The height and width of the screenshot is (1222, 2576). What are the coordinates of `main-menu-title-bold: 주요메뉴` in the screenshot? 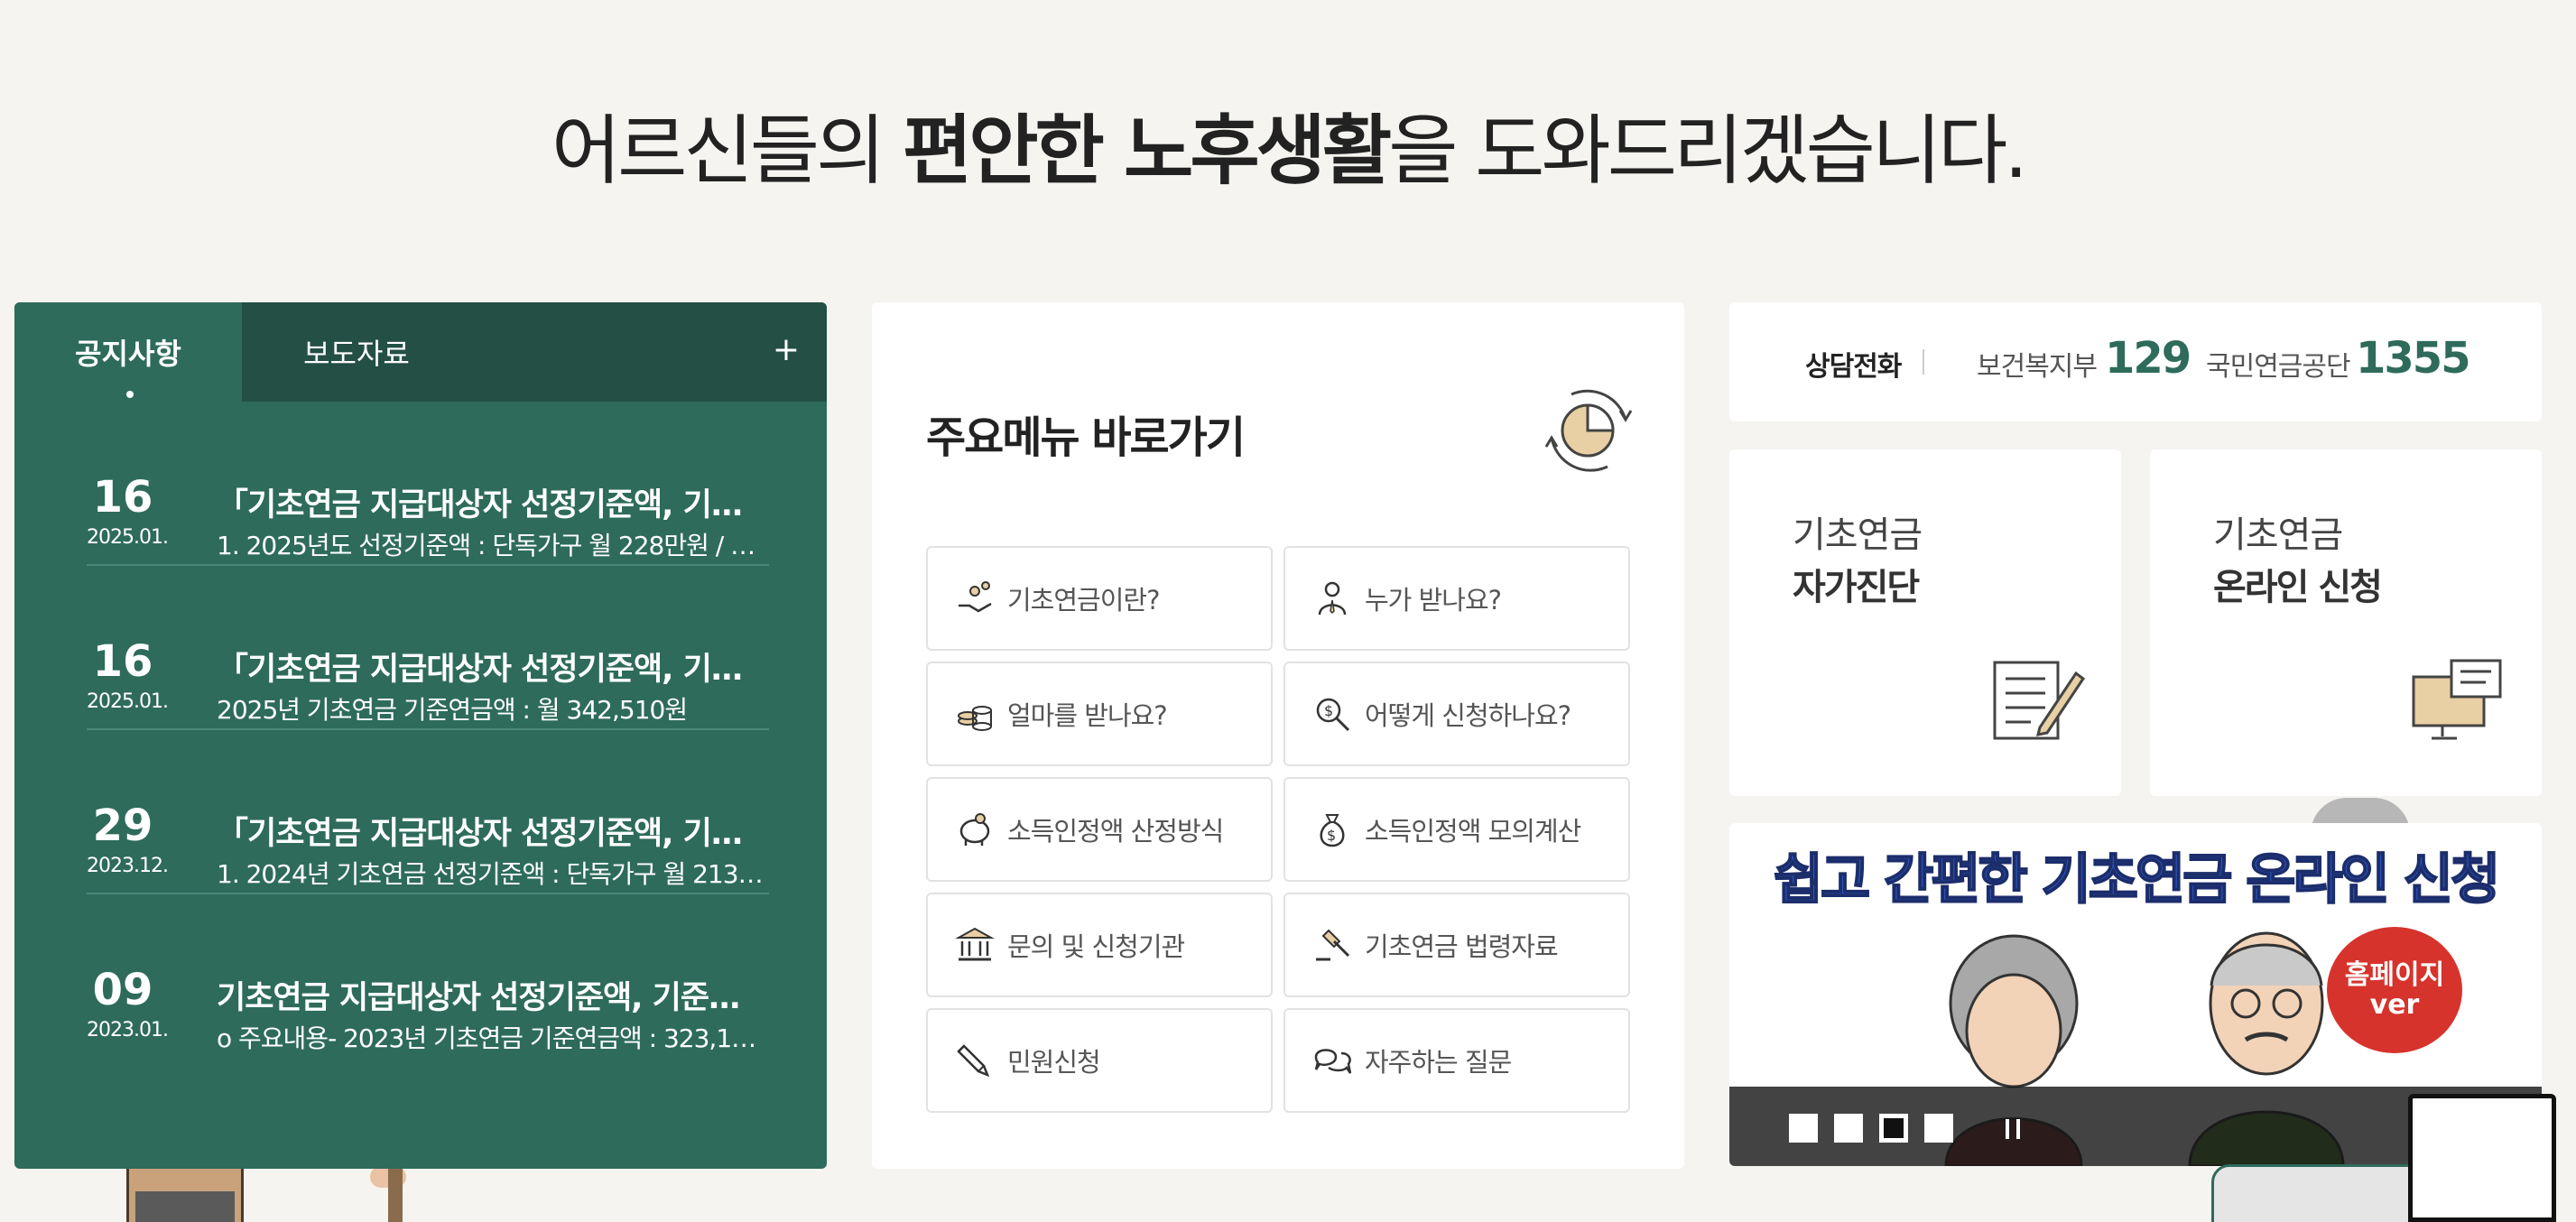 It's located at (1003, 437).